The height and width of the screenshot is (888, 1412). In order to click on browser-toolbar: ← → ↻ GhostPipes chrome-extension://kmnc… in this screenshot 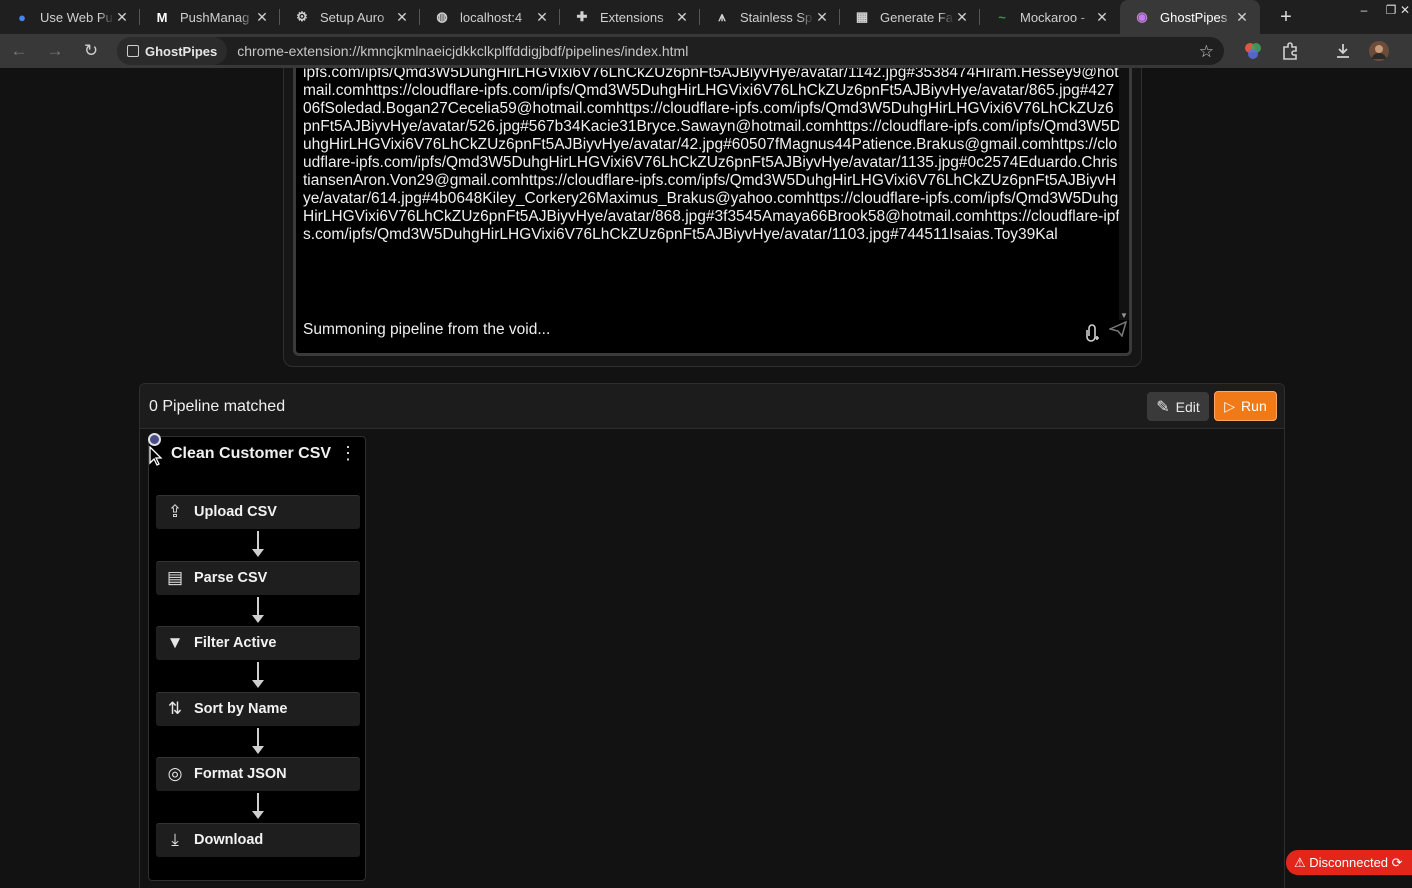, I will do `click(706, 51)`.